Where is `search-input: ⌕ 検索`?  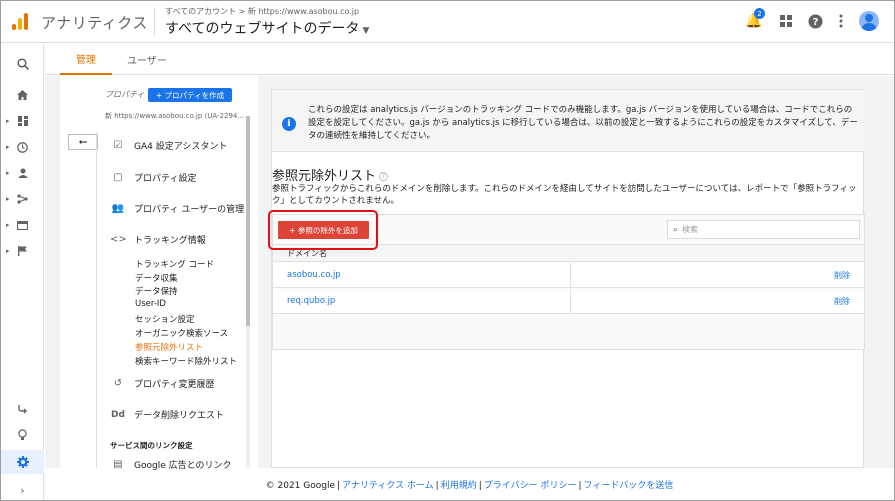 search-input: ⌕ 検索 is located at coordinates (763, 229).